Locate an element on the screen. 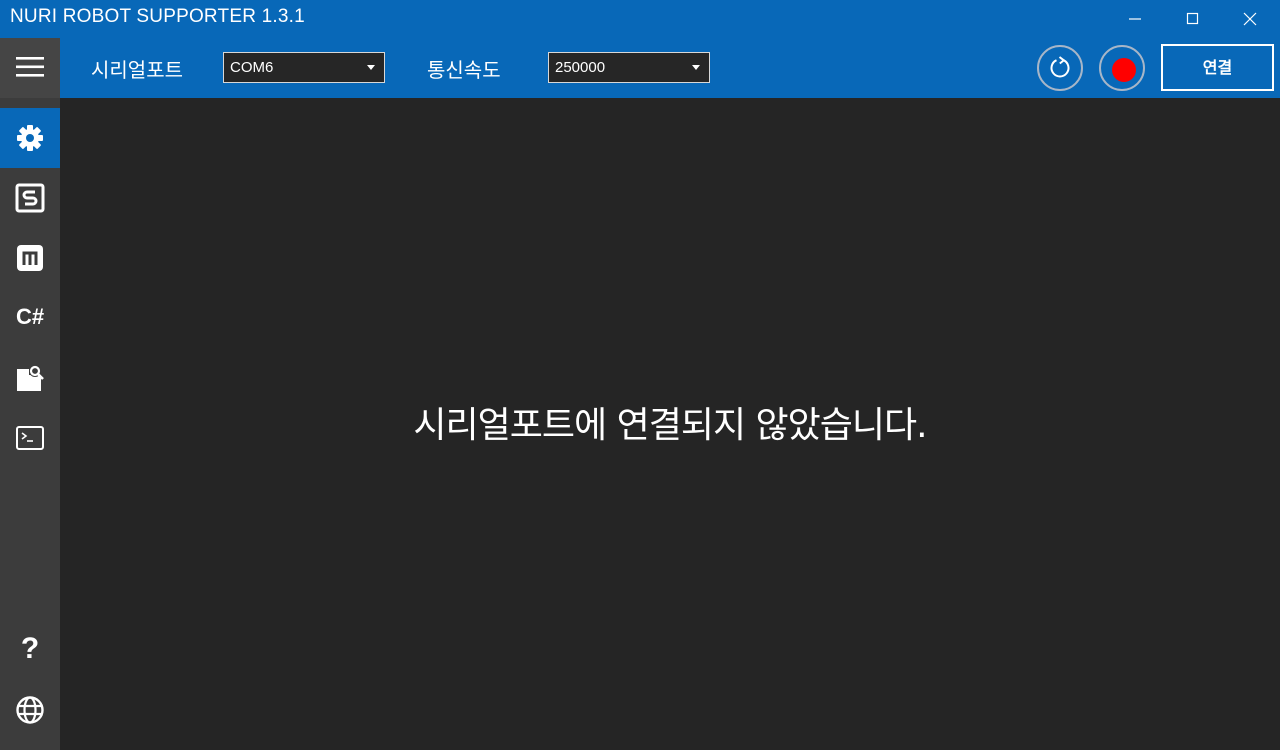  serial-port-label: 시리얼포트 is located at coordinates (137, 70).